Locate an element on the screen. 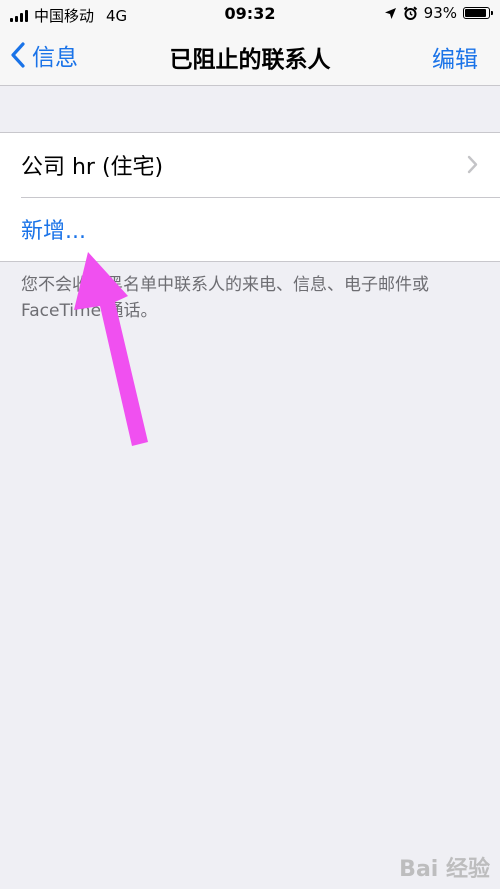  edit-button: 编辑 is located at coordinates (455, 57).